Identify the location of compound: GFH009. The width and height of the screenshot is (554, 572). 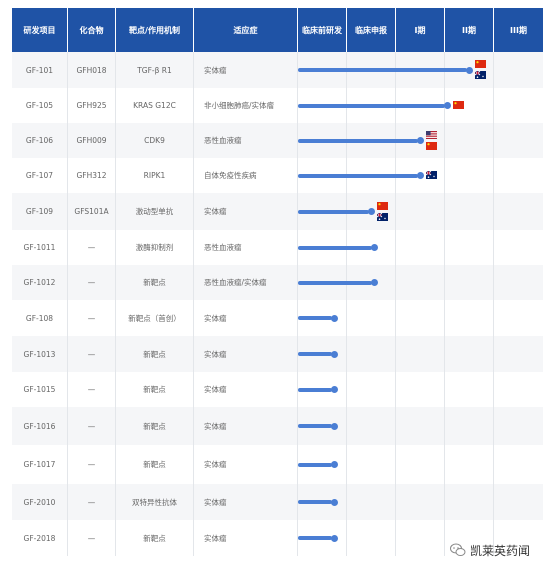
(92, 140).